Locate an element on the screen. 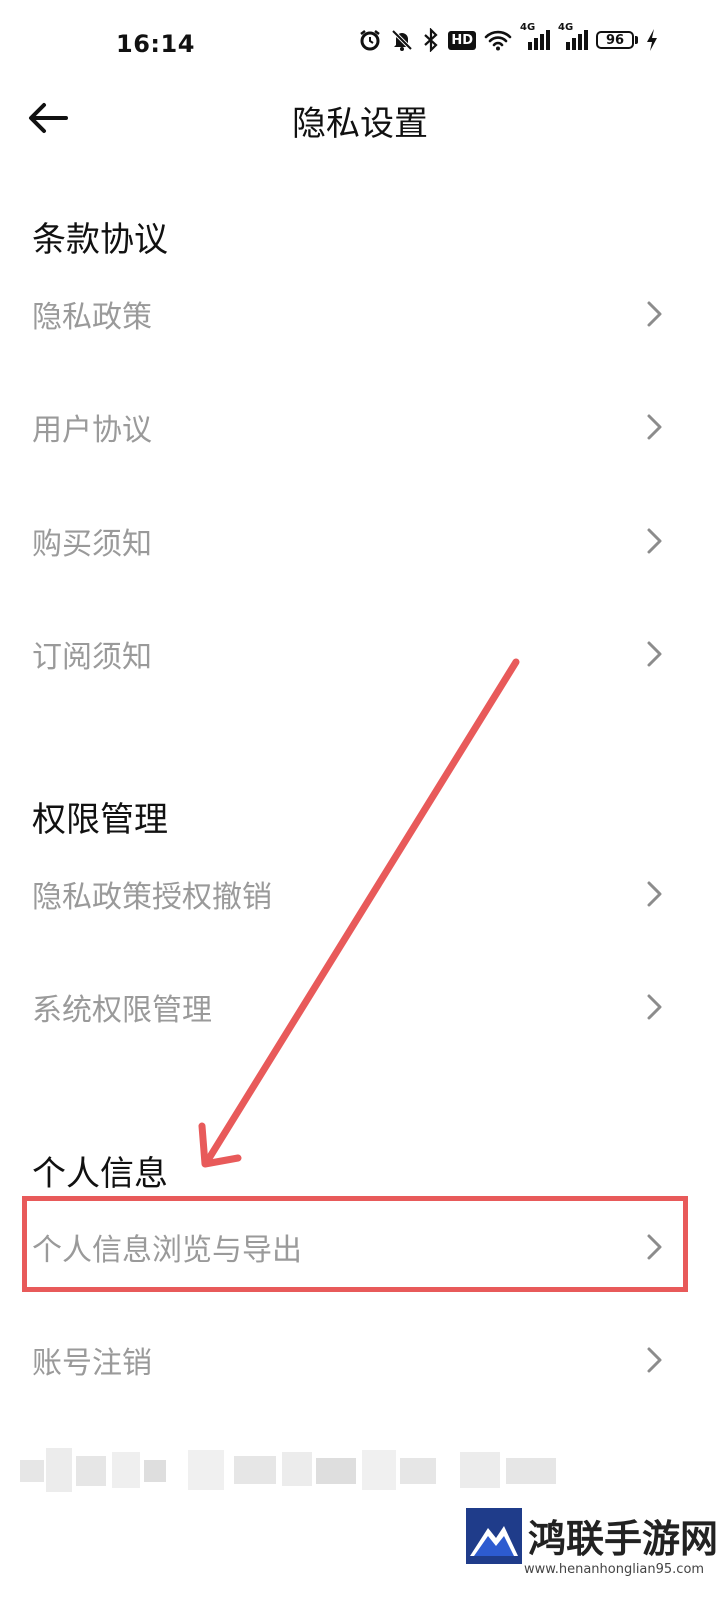  bell-off-icon is located at coordinates (402, 40).